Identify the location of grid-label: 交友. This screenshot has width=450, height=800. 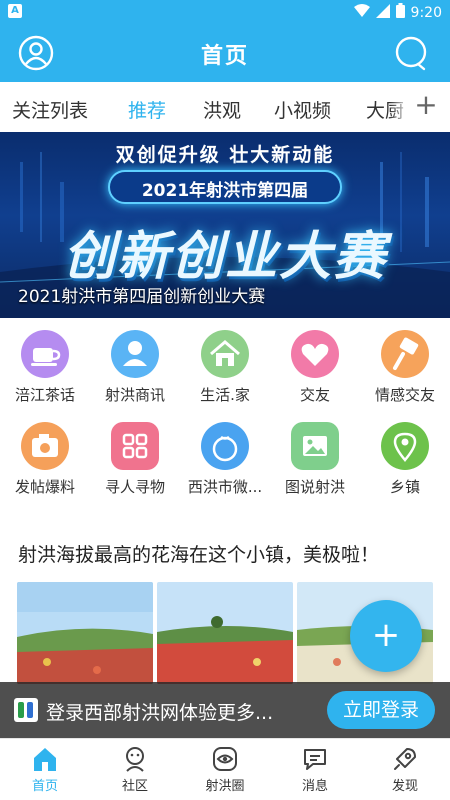
(314, 395).